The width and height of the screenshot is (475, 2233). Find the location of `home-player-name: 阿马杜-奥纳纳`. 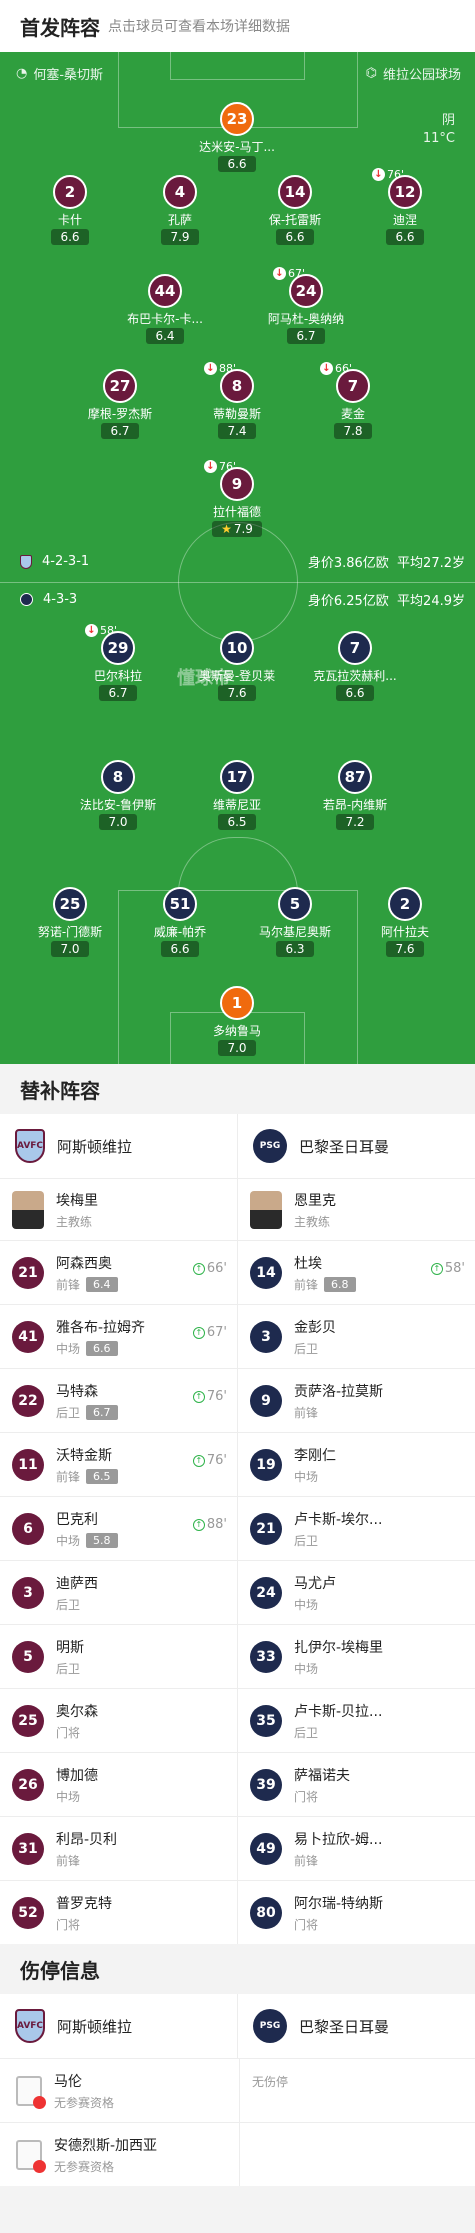

home-player-name: 阿马杜-奥纳纳 is located at coordinates (306, 319).